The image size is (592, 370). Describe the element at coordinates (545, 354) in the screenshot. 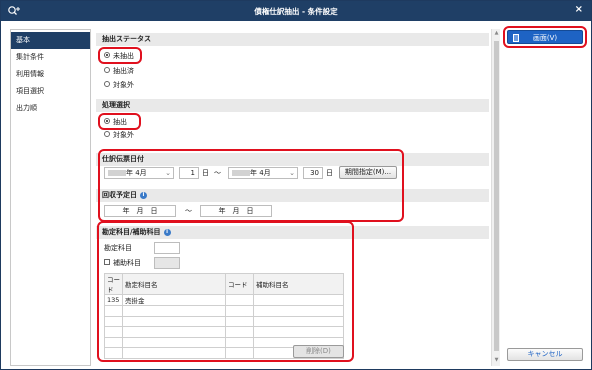

I see `cancel-button: キャンセル` at that location.